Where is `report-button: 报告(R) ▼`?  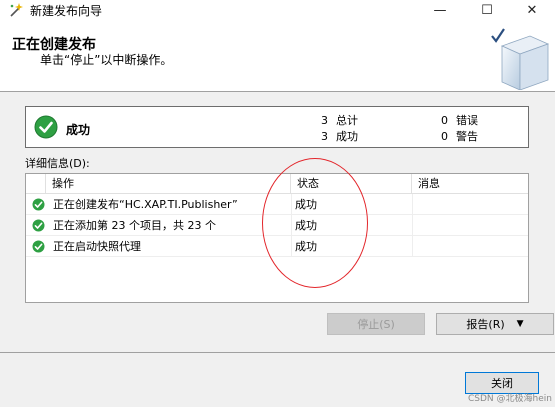
report-button: 报告(R) ▼ is located at coordinates (495, 324).